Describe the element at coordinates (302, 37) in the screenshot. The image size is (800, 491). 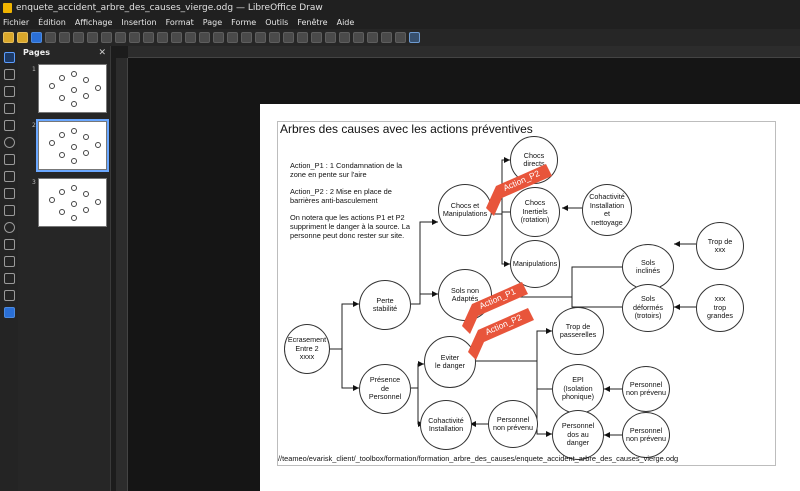
I see `transform-icon` at that location.